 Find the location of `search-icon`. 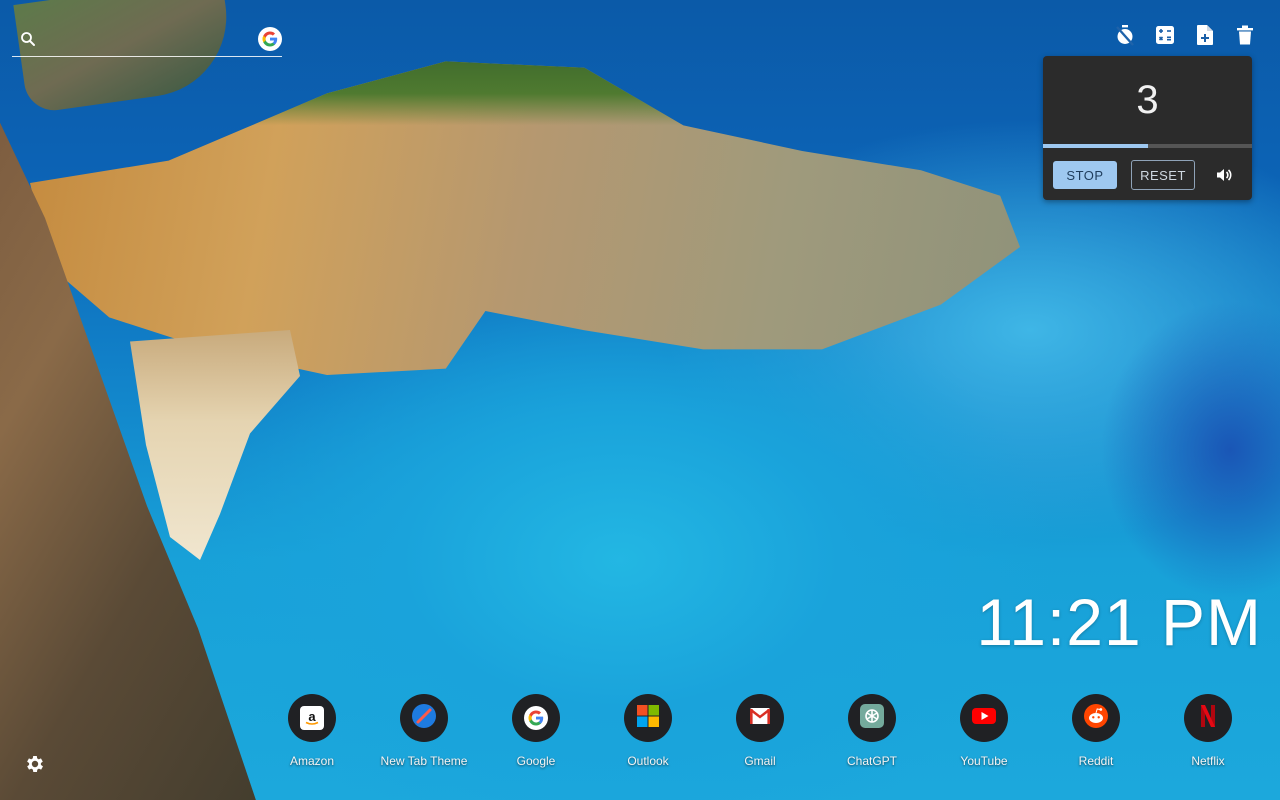

search-icon is located at coordinates (28, 39).